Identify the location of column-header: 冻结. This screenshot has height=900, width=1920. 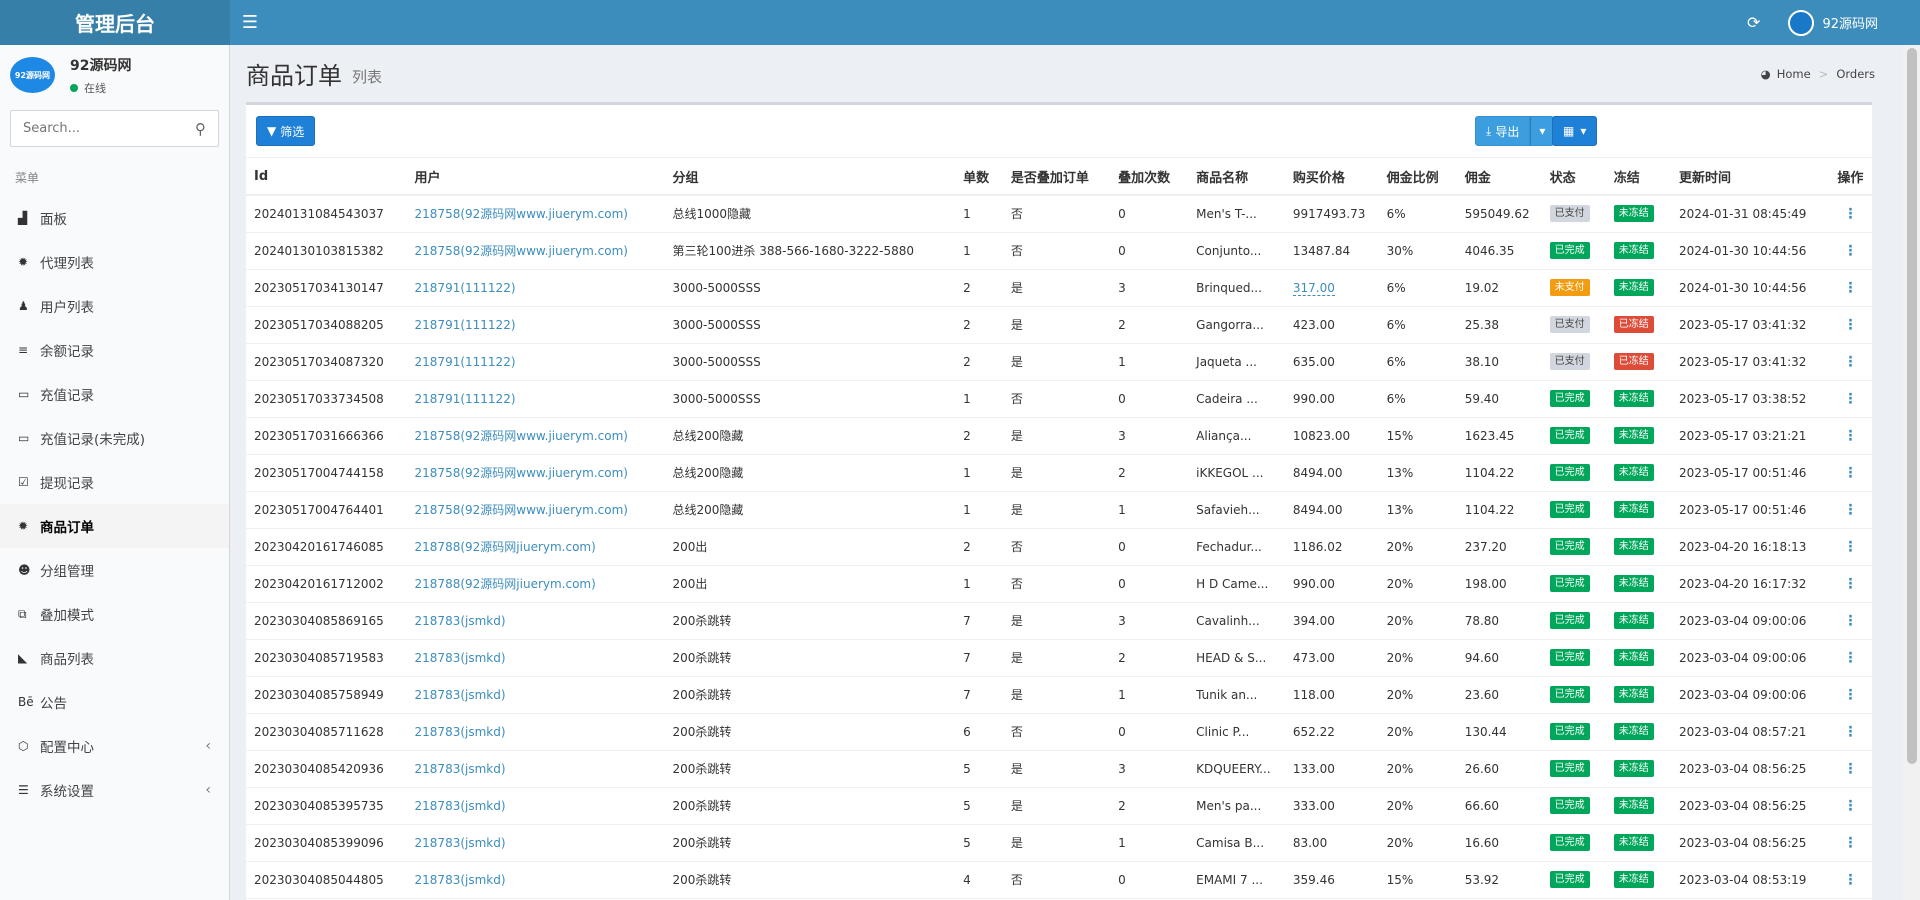
(1638, 177).